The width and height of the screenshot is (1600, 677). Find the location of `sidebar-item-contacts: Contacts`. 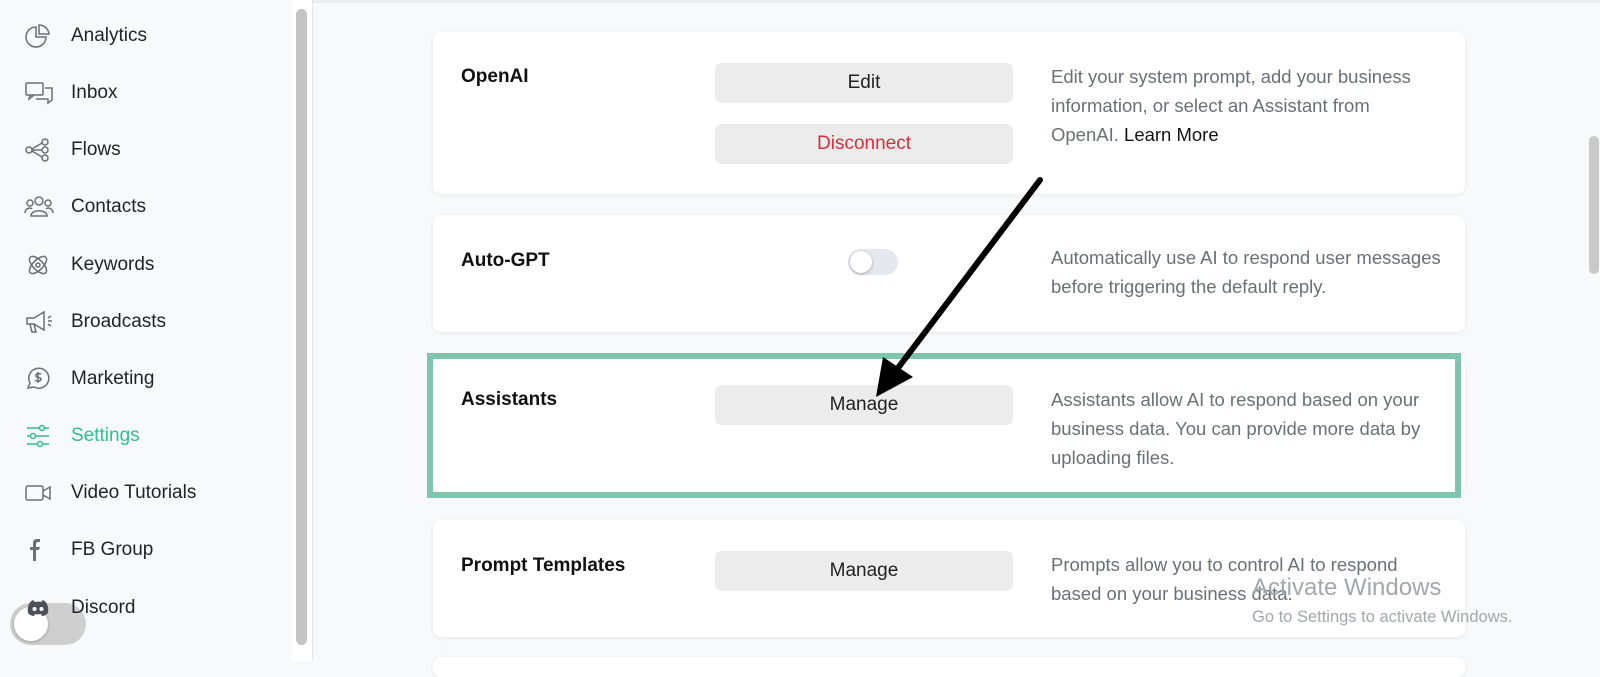

sidebar-item-contacts: Contacts is located at coordinates (85, 207).